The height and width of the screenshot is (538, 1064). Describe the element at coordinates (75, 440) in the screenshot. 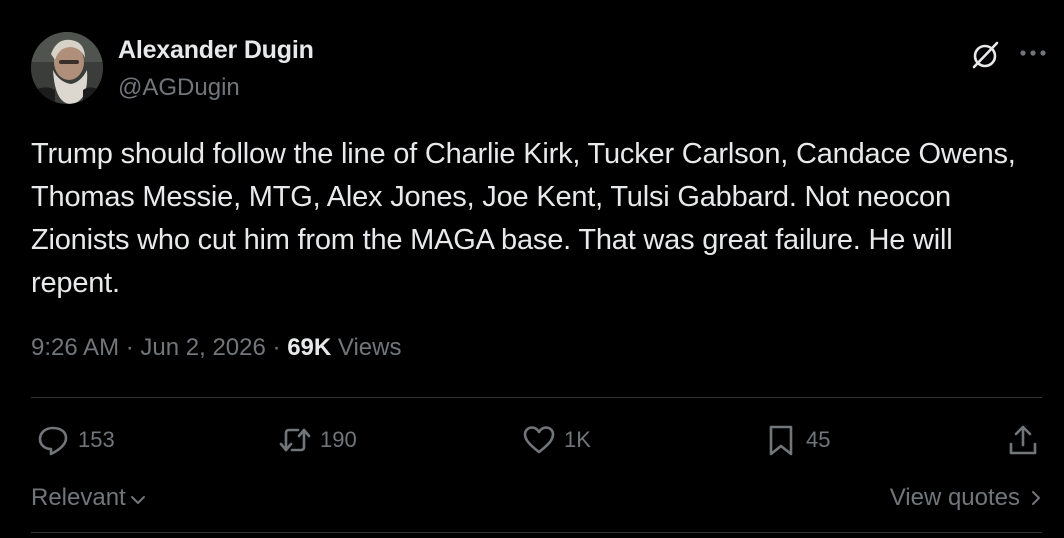

I see `reply-button: 153` at that location.